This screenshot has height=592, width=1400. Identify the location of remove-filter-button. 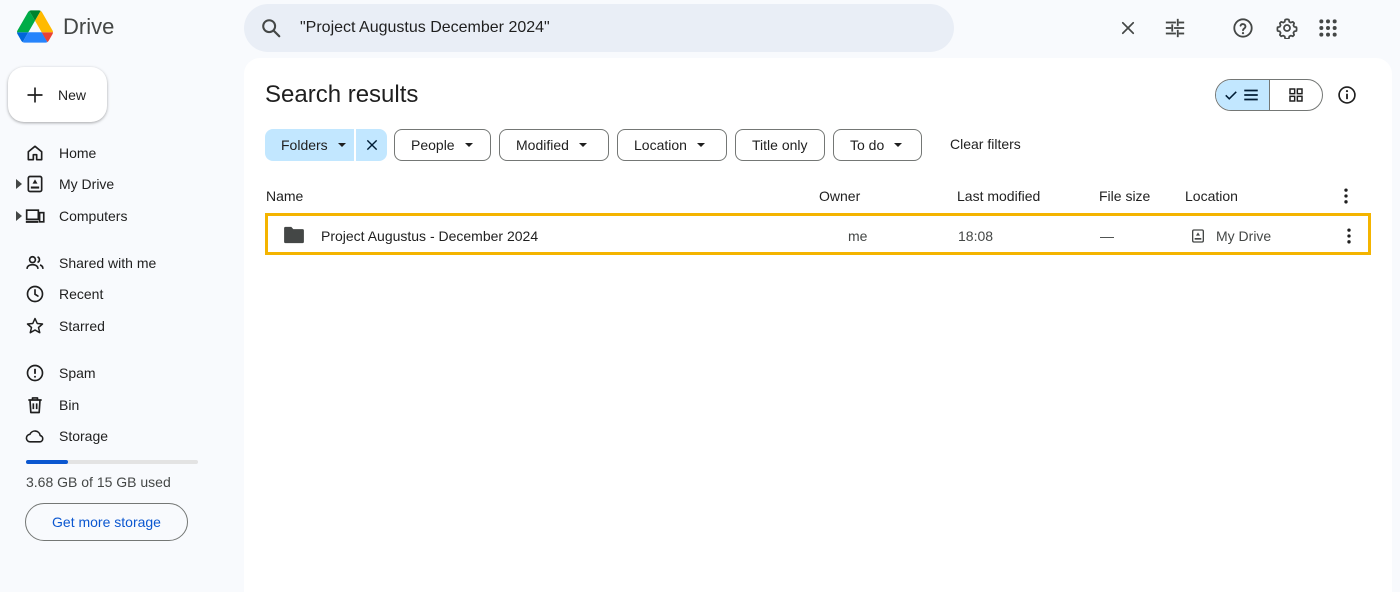
(371, 145).